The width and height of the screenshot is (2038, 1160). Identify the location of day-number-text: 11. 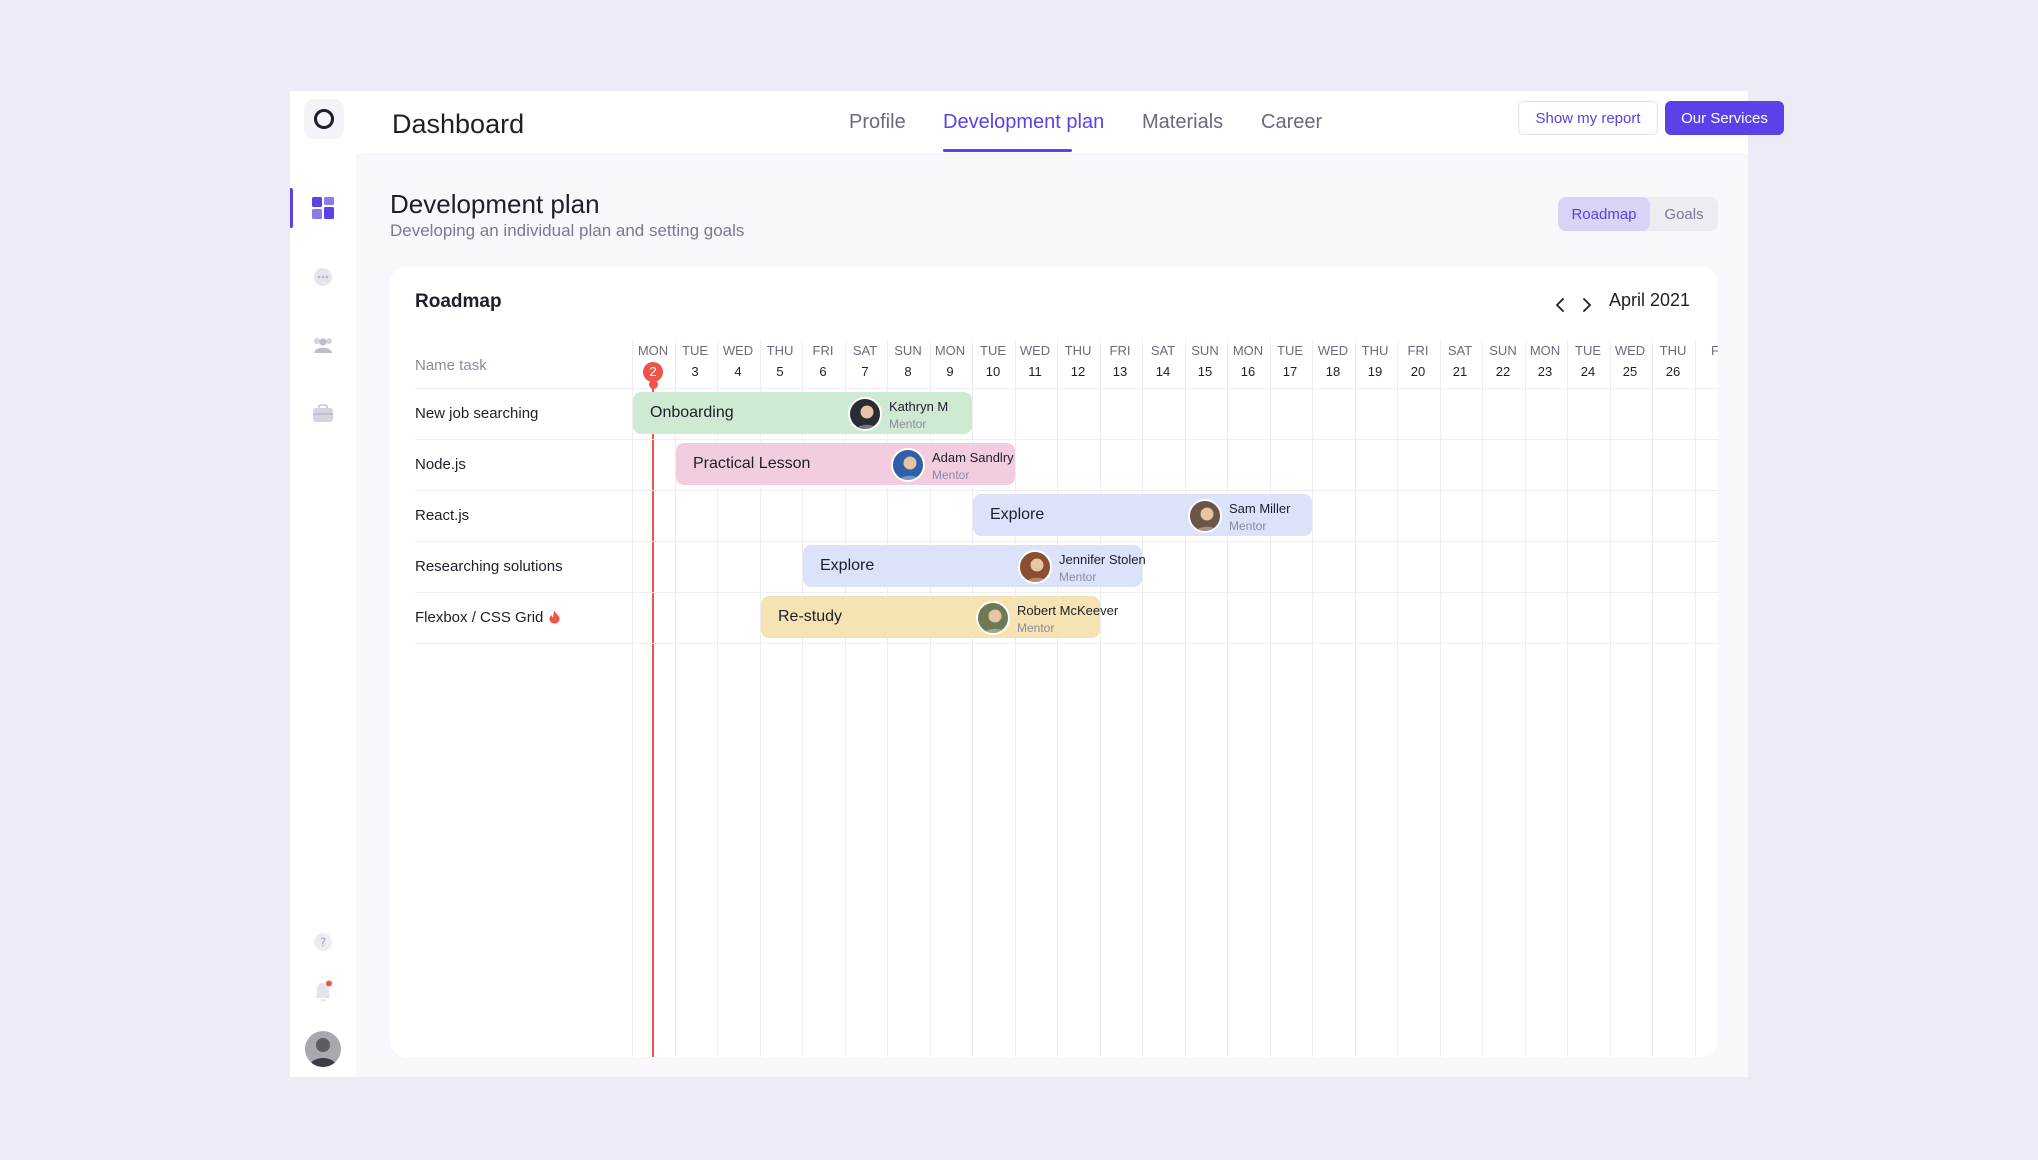
(1035, 371).